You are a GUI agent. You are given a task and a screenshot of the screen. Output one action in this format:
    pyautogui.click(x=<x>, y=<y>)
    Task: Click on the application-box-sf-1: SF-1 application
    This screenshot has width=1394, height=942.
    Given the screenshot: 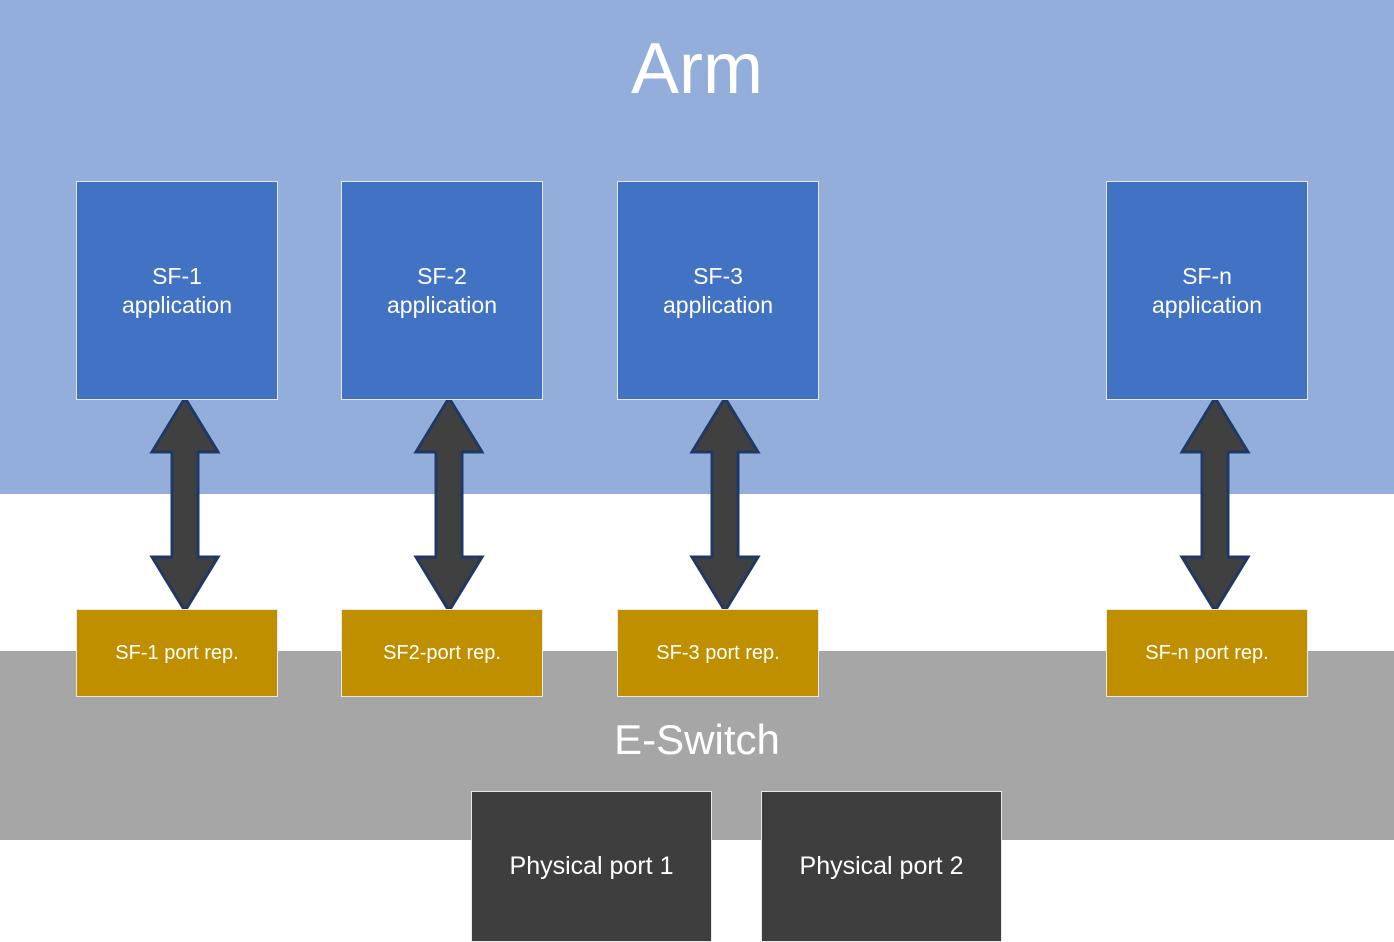 What is the action you would take?
    pyautogui.click(x=177, y=290)
    